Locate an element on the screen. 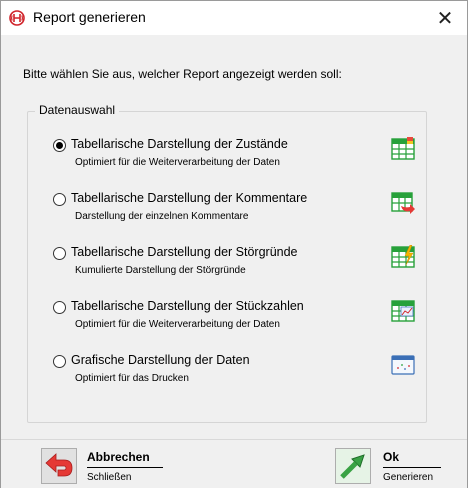  ok-label: Ok is located at coordinates (391, 457).